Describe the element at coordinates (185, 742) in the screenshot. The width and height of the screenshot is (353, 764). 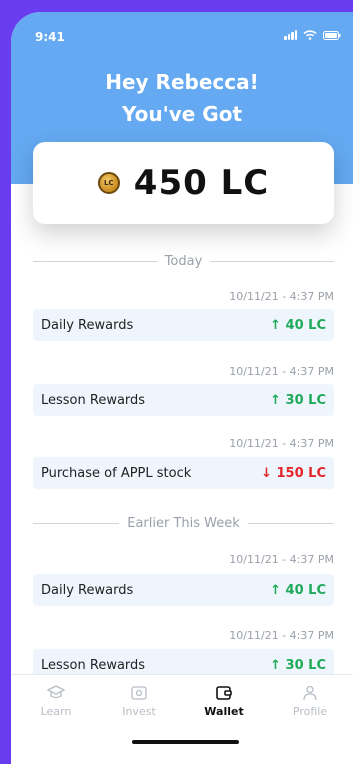
I see `home-indicator` at that location.